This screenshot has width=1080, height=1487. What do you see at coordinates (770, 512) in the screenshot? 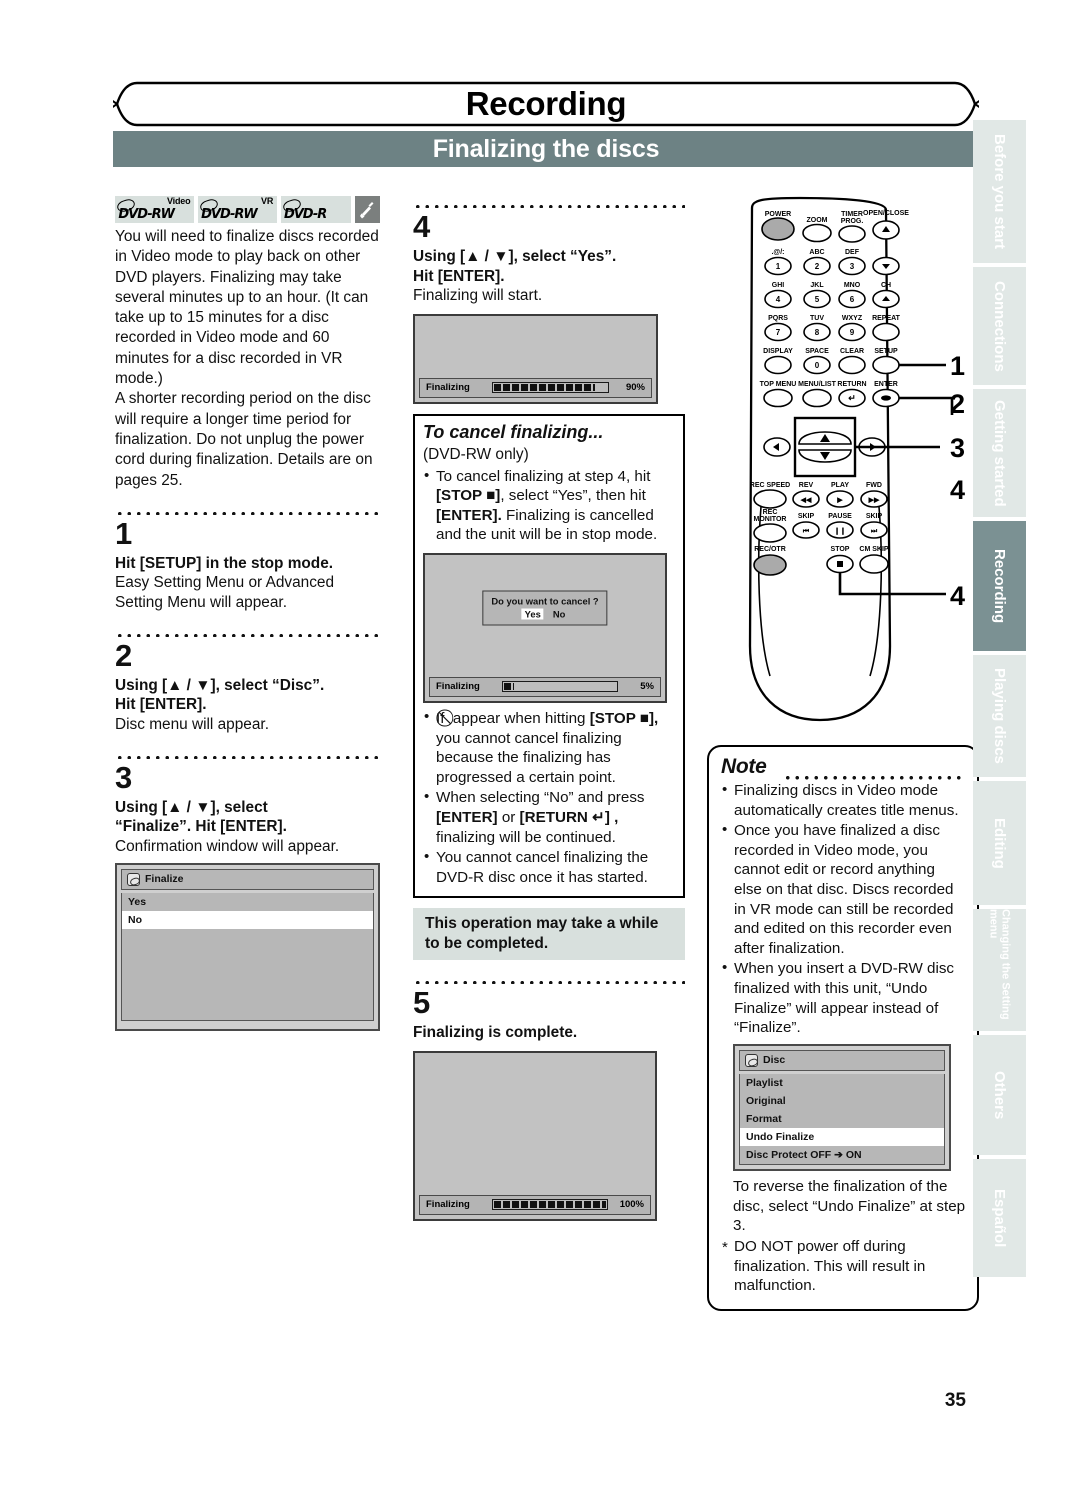
I see `svg-text: REC` at bounding box center [770, 512].